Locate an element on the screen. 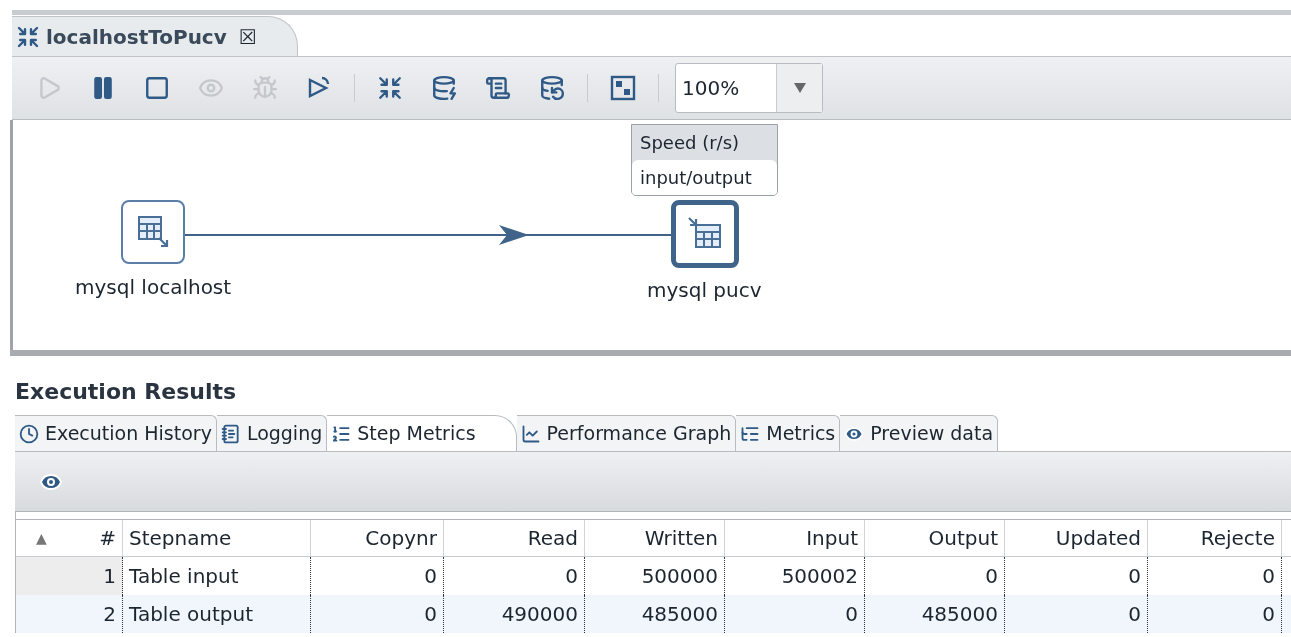 The image size is (1291, 637). tab-title: localhostToPucv is located at coordinates (136, 37).